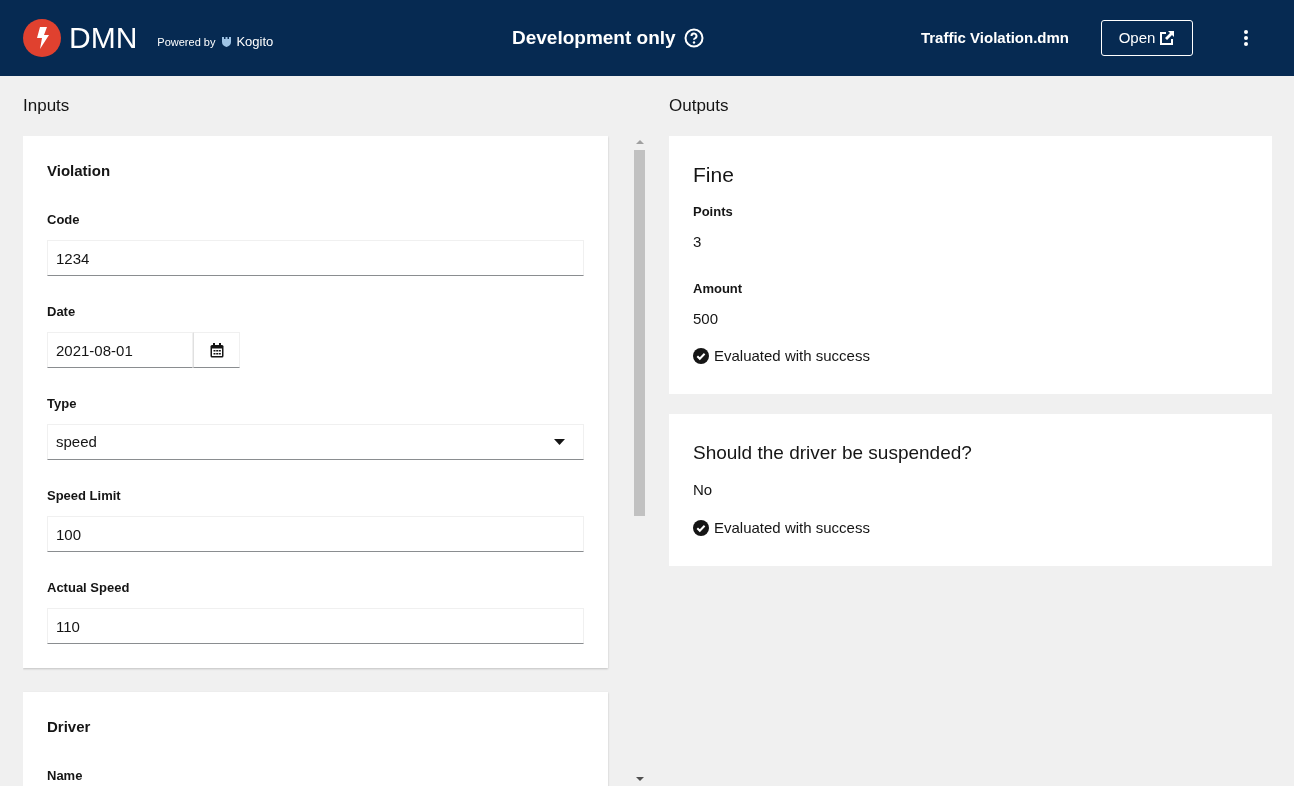  What do you see at coordinates (47, 106) in the screenshot?
I see `inputs-heading: Inputs` at bounding box center [47, 106].